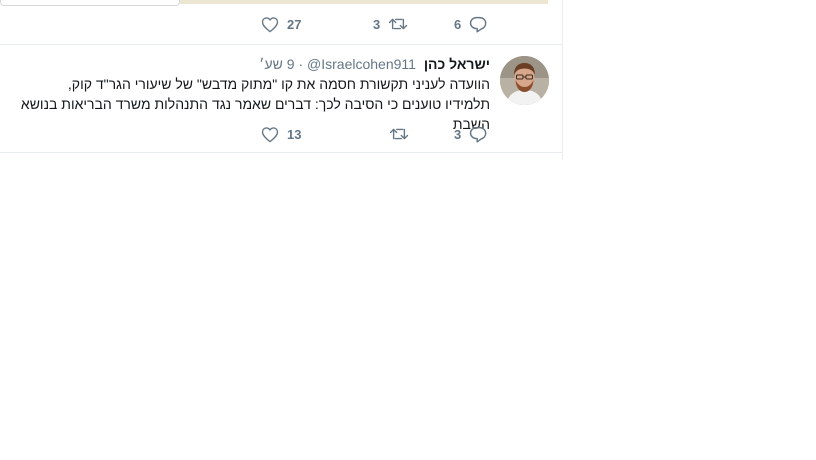 The width and height of the screenshot is (816, 460). Describe the element at coordinates (364, 2) in the screenshot. I see `media-card-image` at that location.